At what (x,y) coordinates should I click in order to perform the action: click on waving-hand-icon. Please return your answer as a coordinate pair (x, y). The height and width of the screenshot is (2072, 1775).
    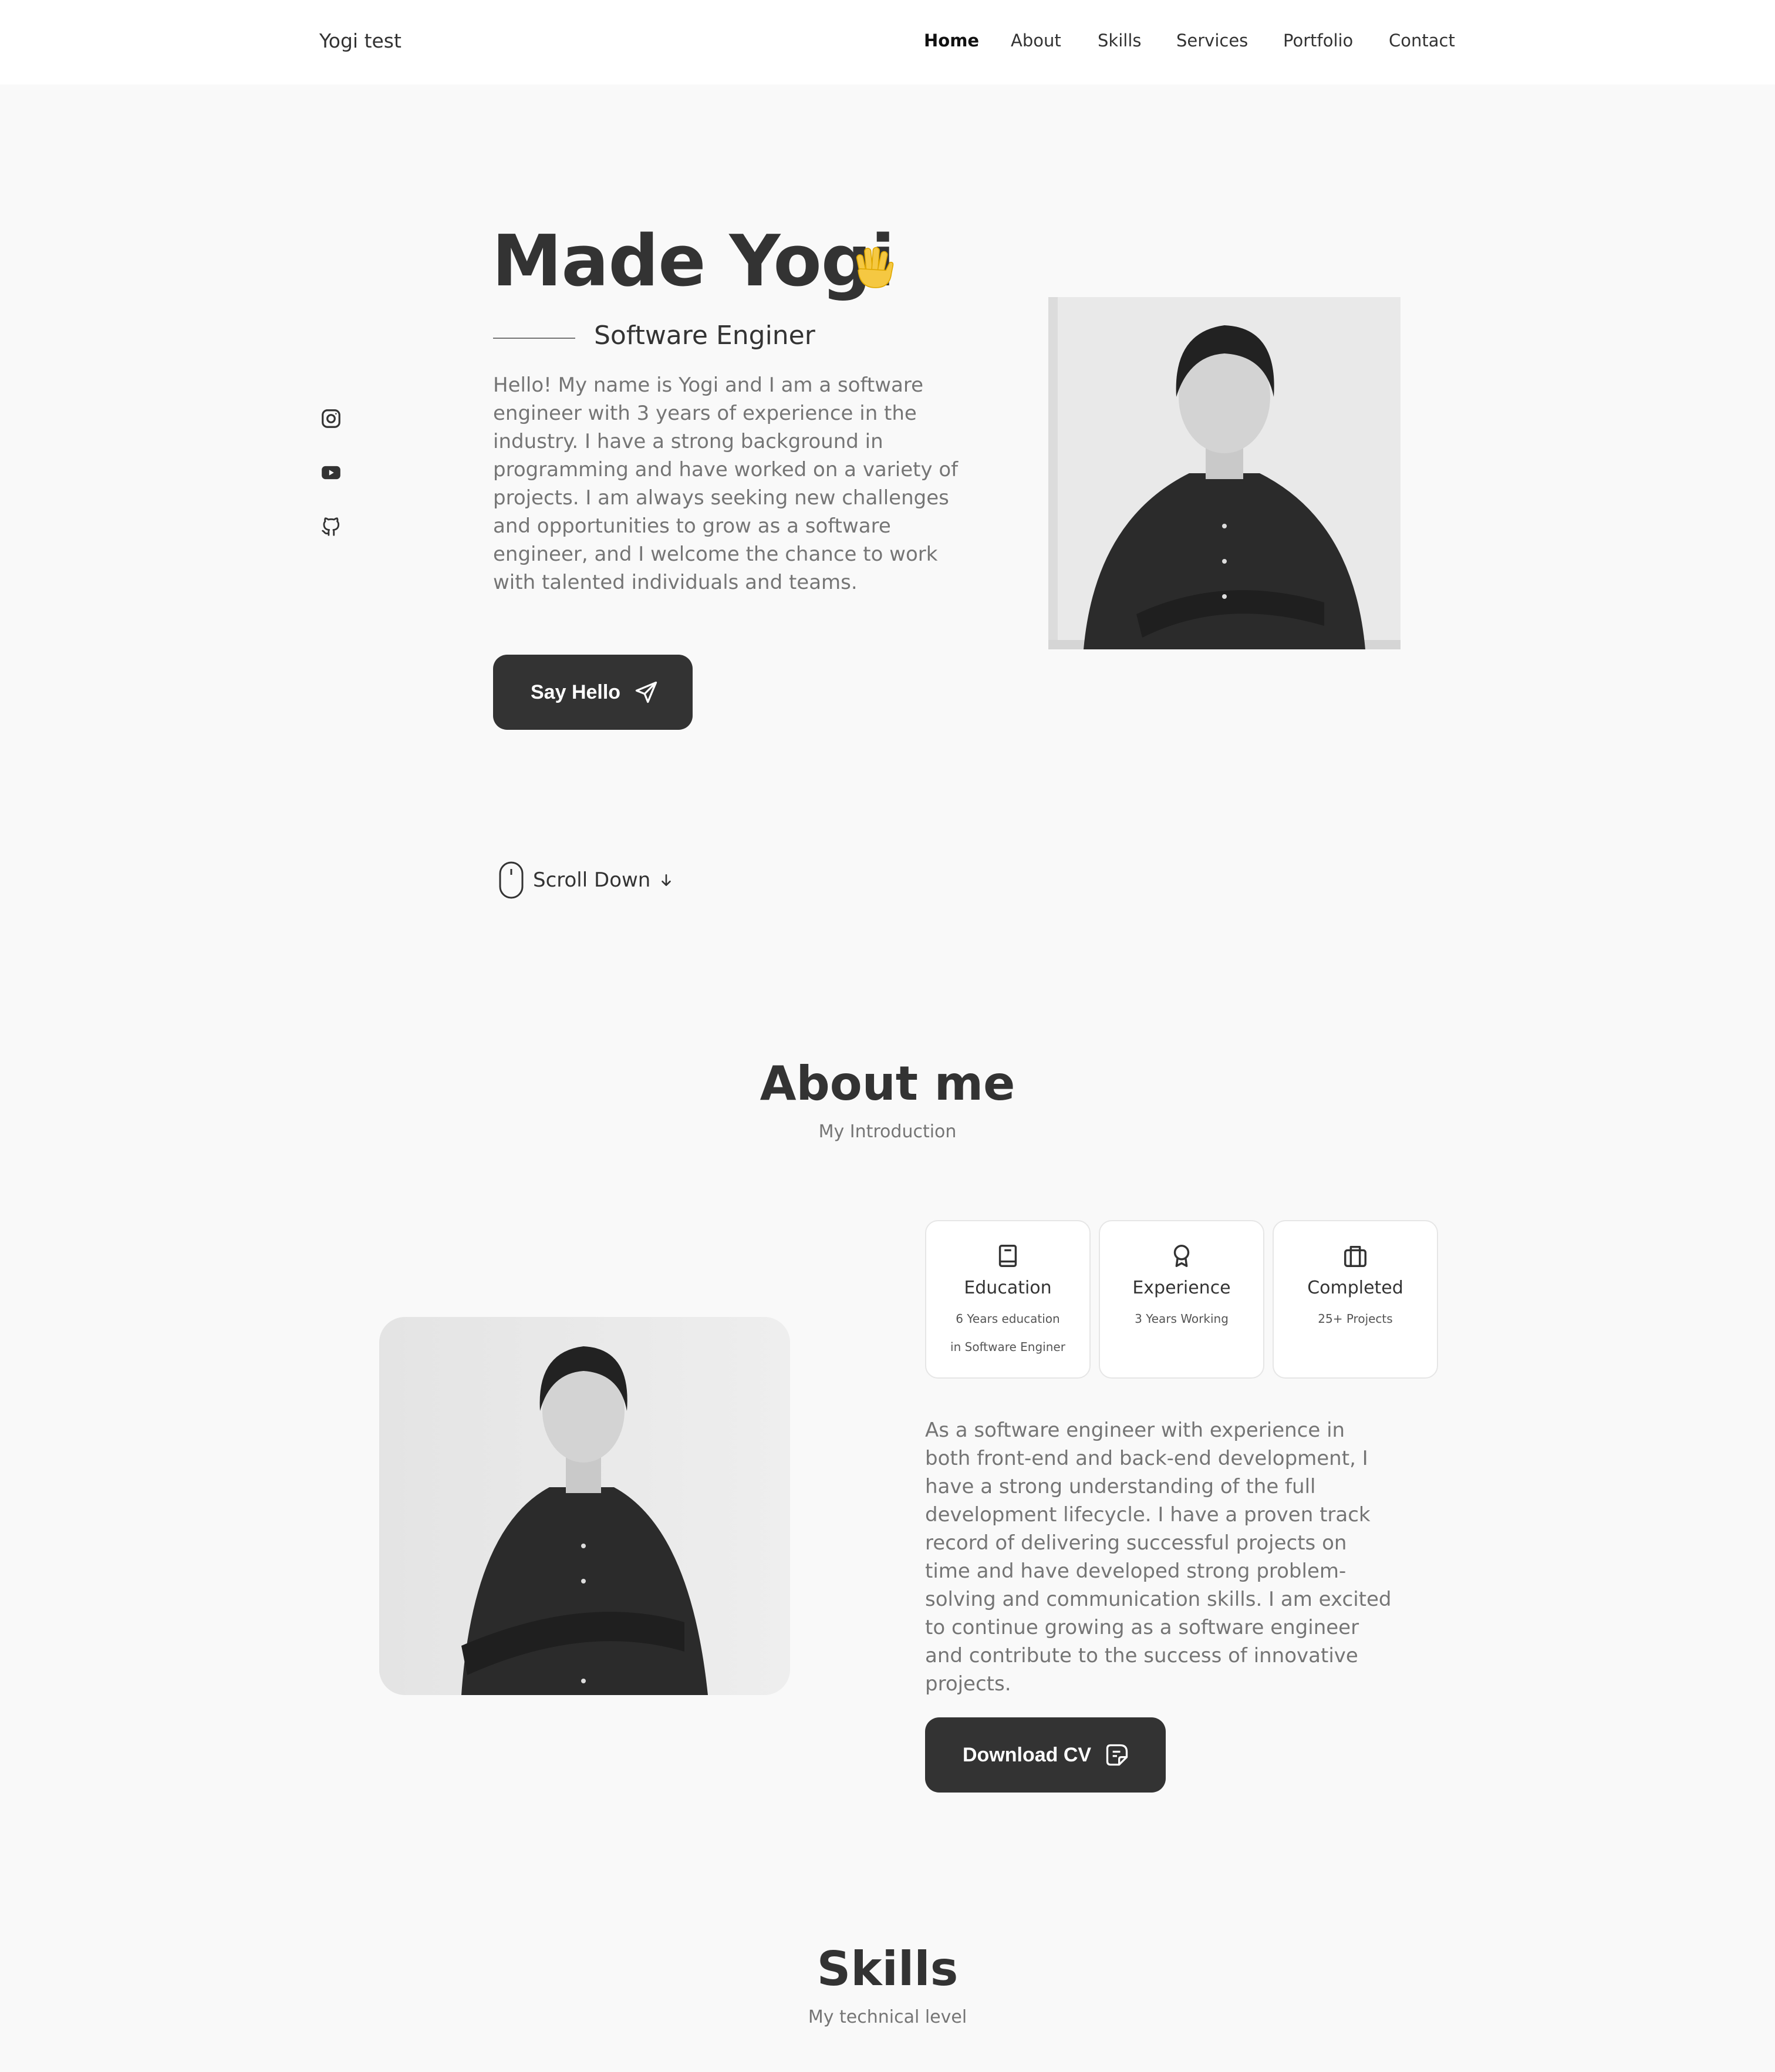
    Looking at the image, I should click on (875, 267).